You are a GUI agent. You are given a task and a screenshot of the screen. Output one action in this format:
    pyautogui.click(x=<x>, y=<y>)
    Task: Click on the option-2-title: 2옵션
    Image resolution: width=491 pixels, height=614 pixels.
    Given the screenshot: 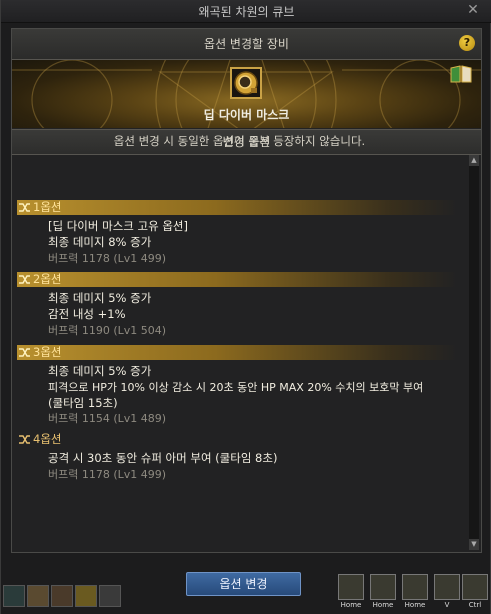 What is the action you would take?
    pyautogui.click(x=47, y=279)
    